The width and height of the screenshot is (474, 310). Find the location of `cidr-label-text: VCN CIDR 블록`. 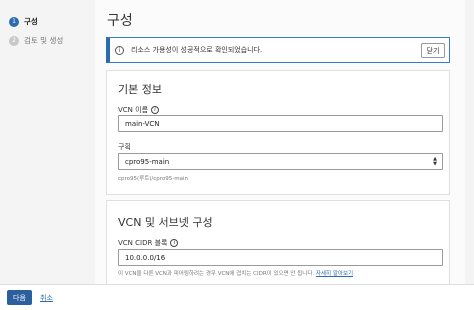

cidr-label-text: VCN CIDR 블록 is located at coordinates (143, 243).